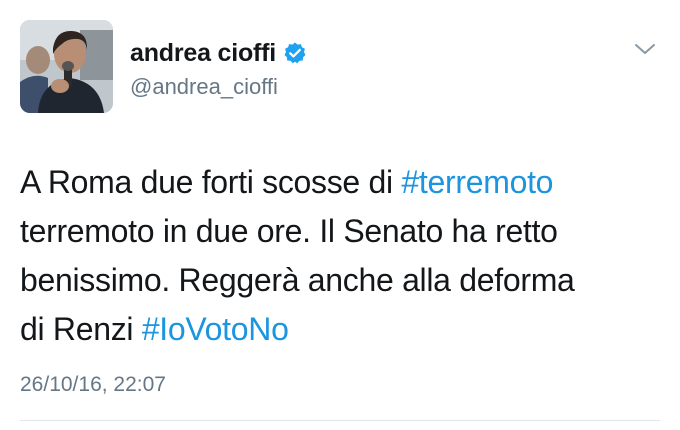  I want to click on tweet-line-text: terremoto in due ore. Il Senato ha retto, so click(289, 231).